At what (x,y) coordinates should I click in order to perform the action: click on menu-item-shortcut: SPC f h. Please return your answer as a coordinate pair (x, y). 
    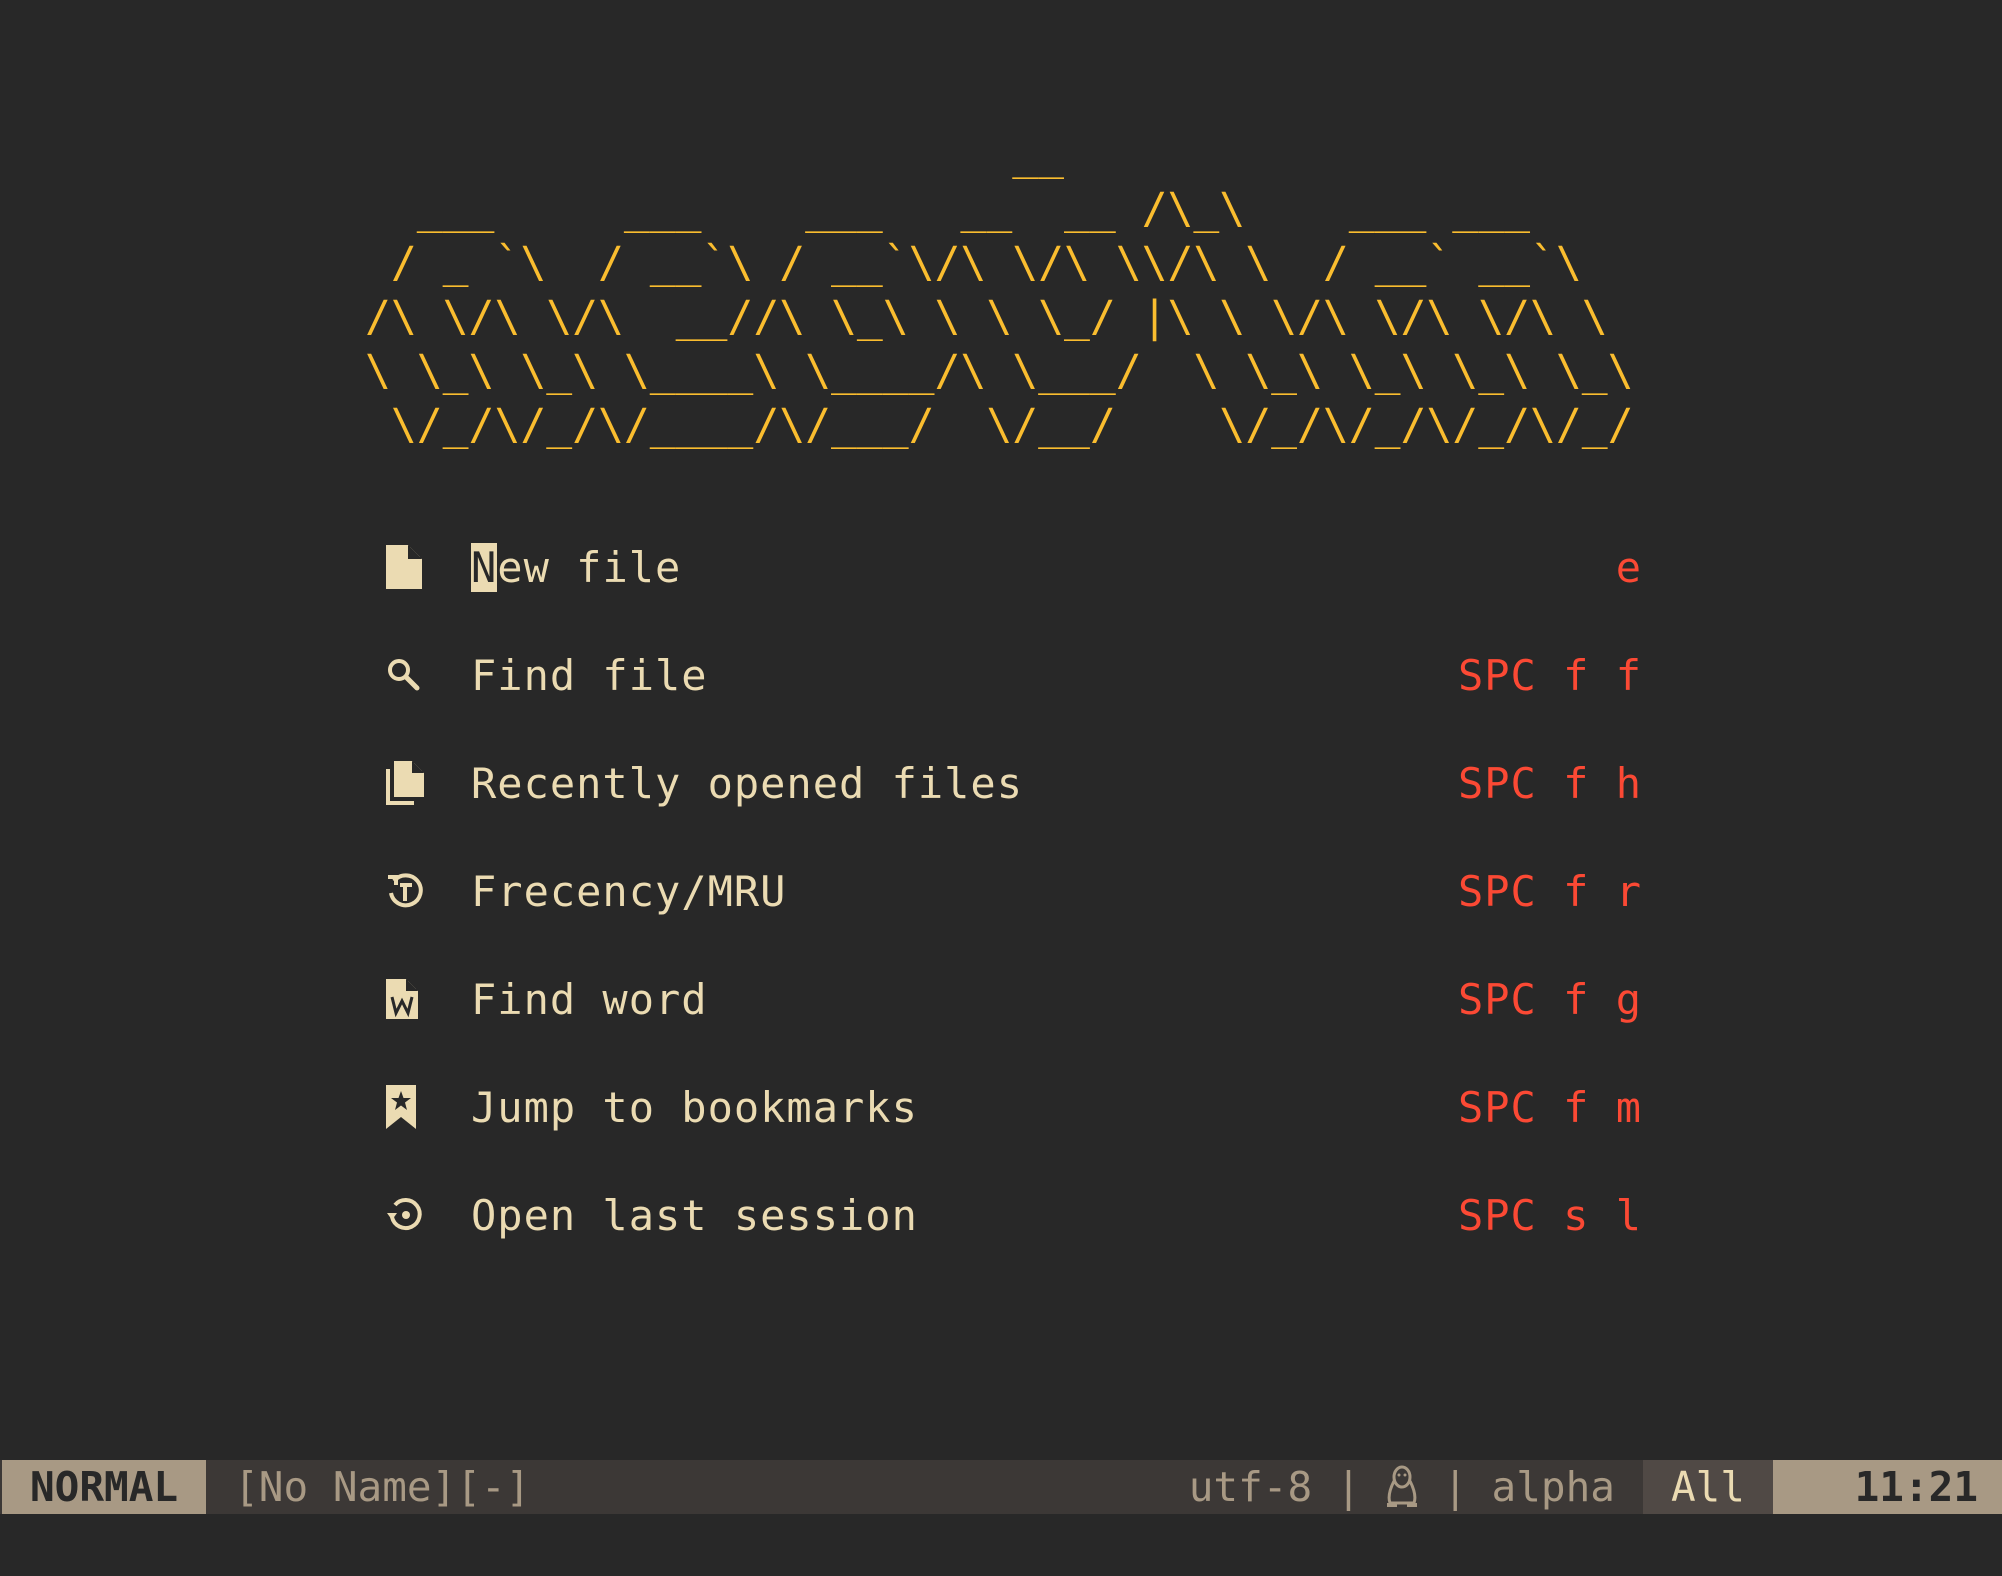
    Looking at the image, I should click on (1549, 783).